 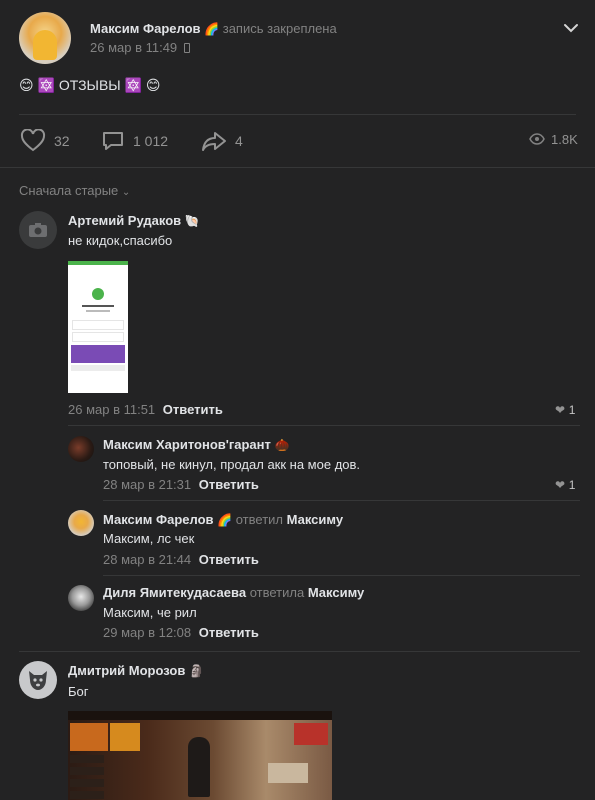 What do you see at coordinates (572, 410) in the screenshot?
I see `comment-like-count: 1` at bounding box center [572, 410].